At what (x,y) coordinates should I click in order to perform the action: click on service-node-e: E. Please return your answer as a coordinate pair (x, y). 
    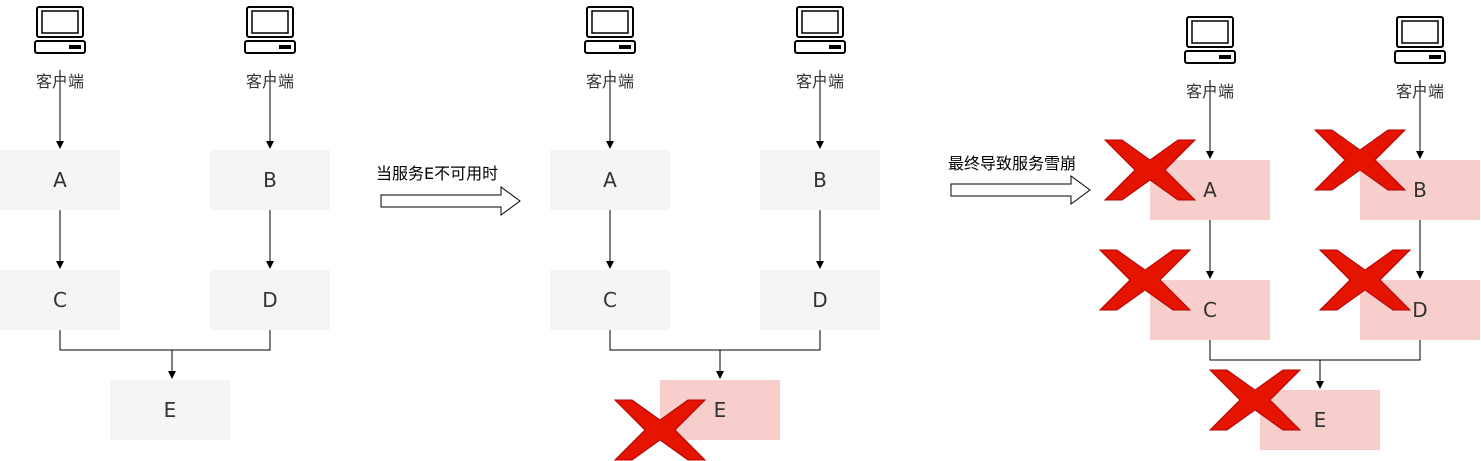
    Looking at the image, I should click on (170, 410).